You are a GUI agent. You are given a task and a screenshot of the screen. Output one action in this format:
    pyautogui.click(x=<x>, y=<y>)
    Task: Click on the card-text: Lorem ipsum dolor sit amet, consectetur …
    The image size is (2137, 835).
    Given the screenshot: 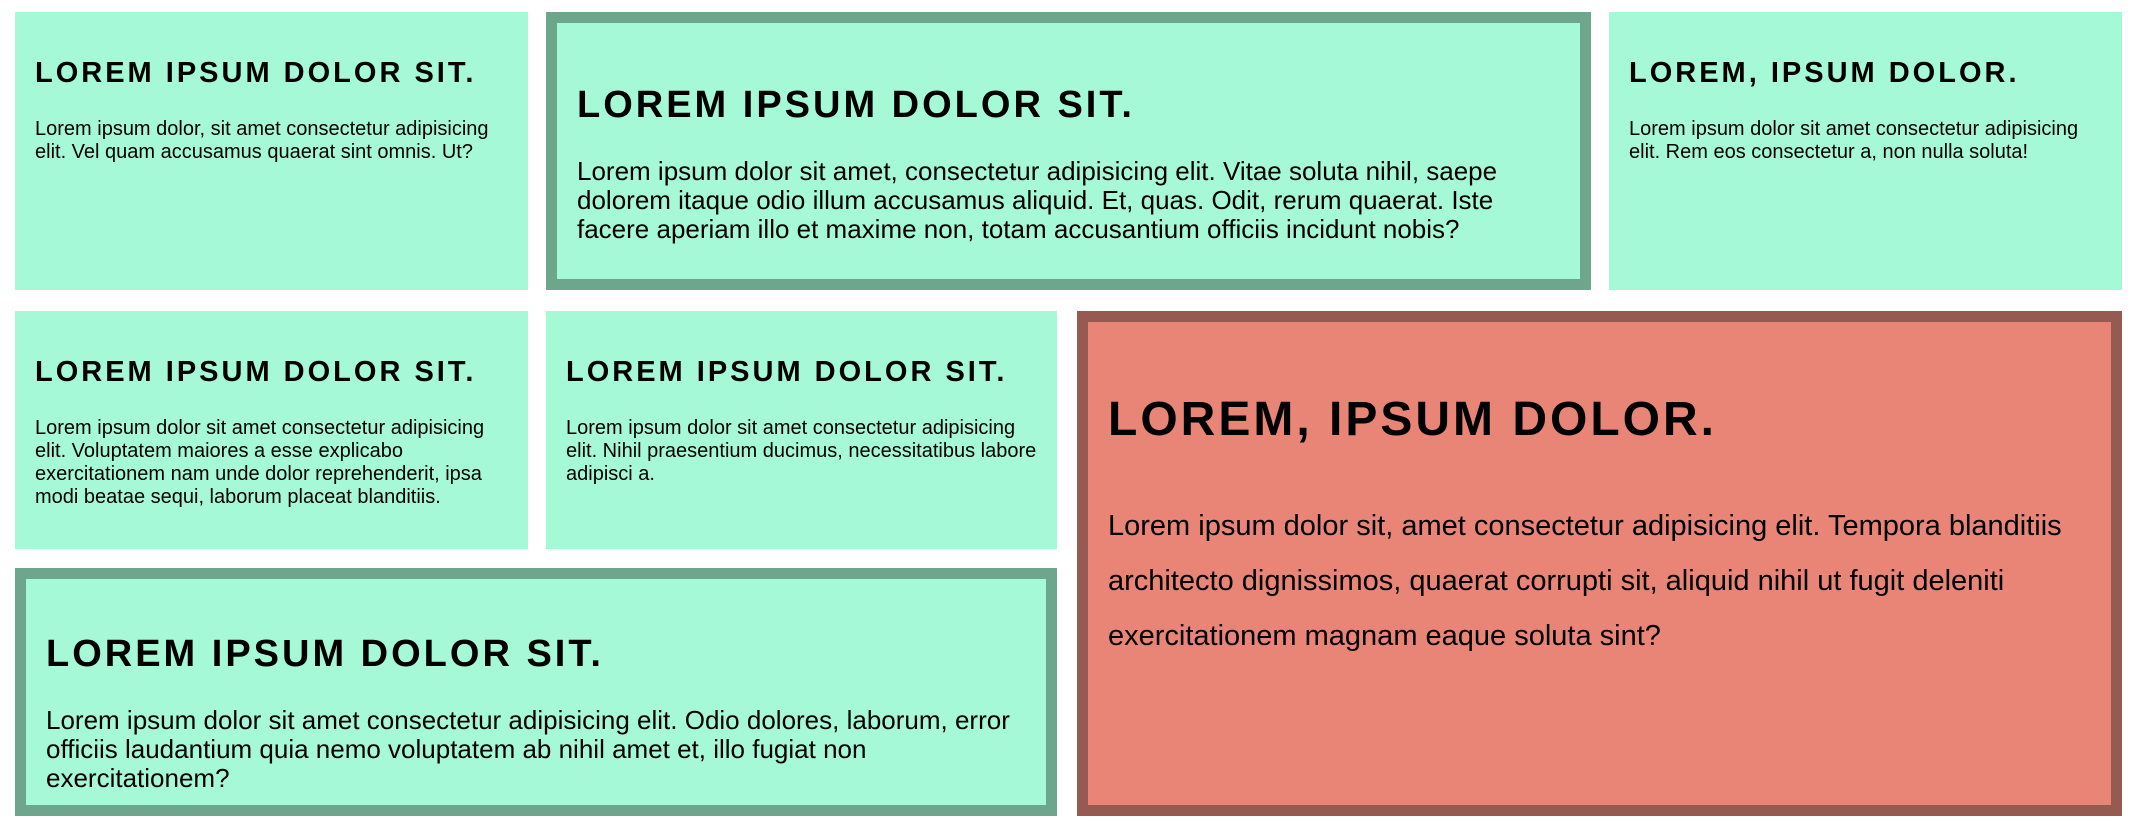 What is the action you would take?
    pyautogui.click(x=1037, y=199)
    